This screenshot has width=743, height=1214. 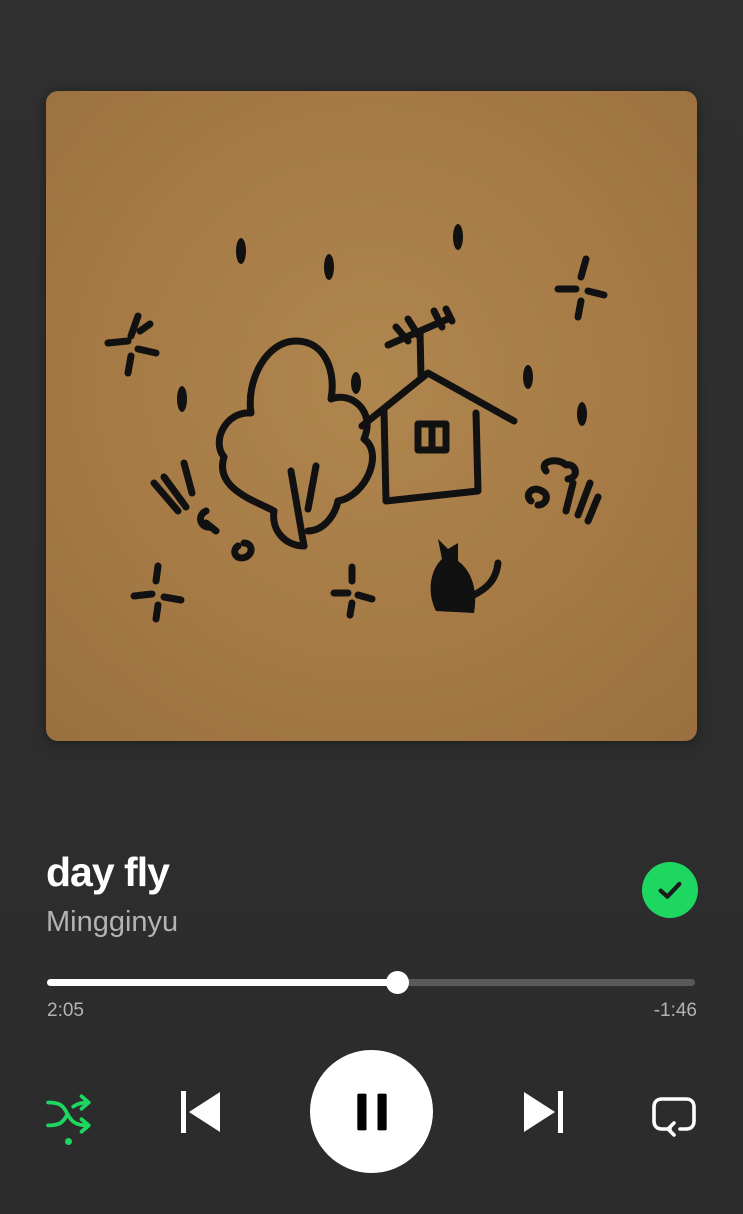 I want to click on shuffle-button, so click(x=69, y=1115).